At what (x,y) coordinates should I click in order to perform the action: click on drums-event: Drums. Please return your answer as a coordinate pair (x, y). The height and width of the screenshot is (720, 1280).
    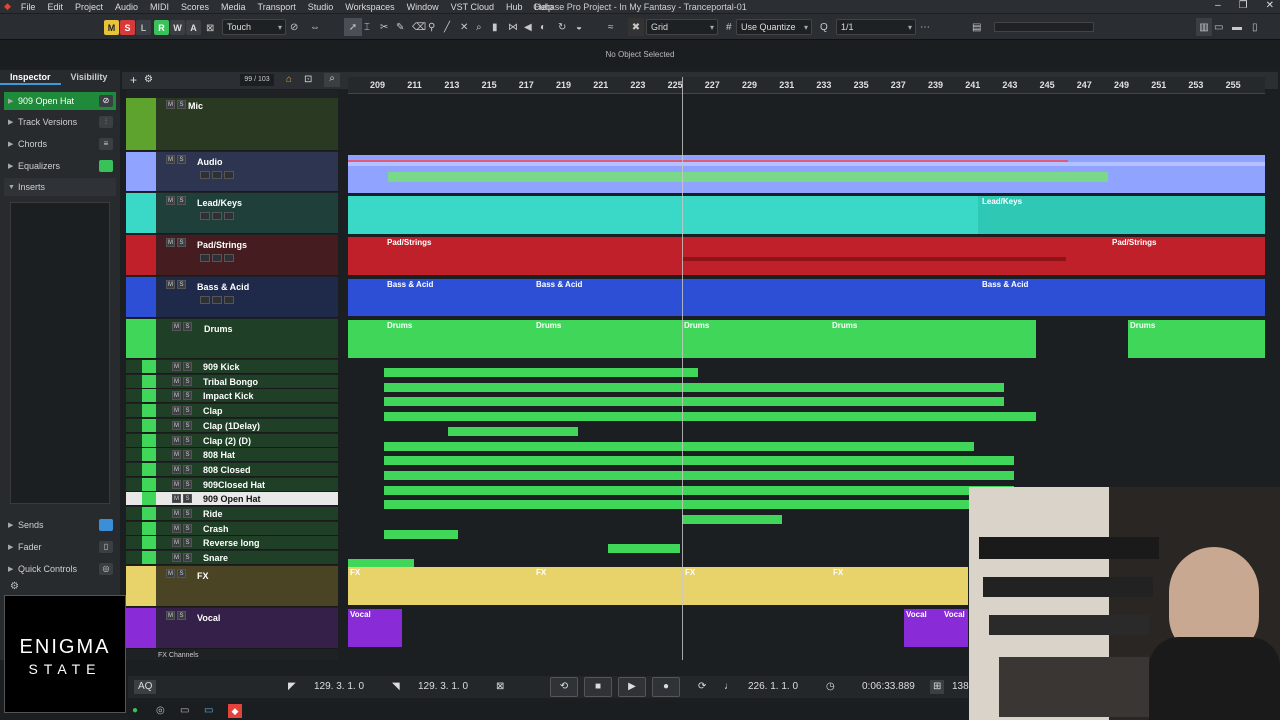
    Looking at the image, I should click on (1196, 339).